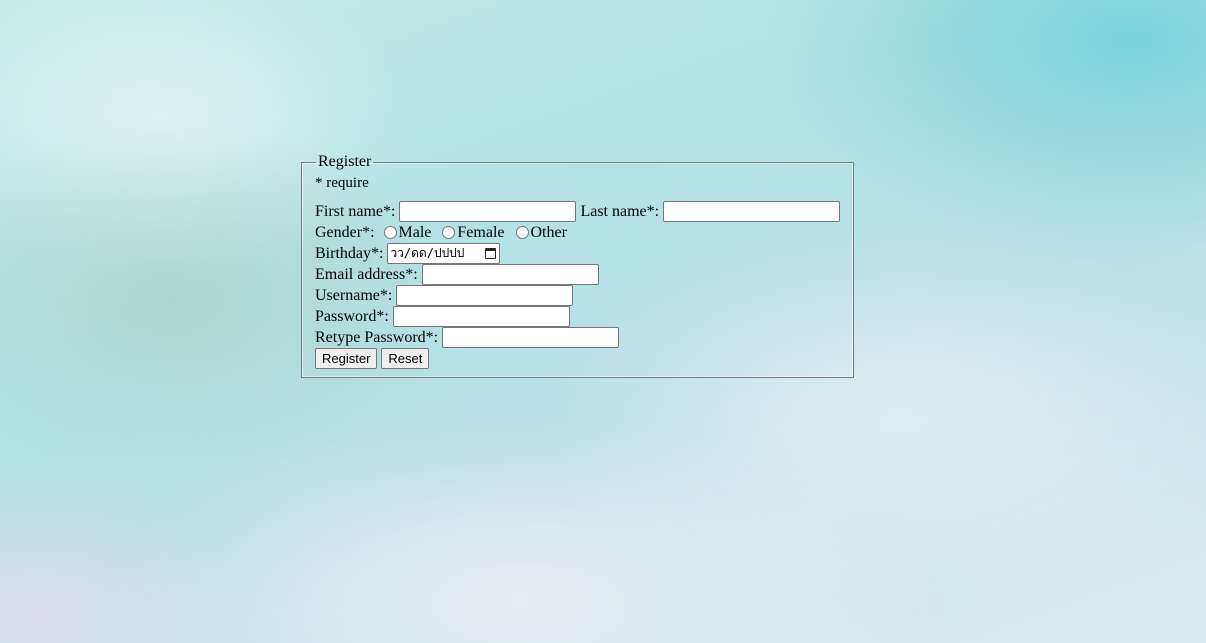  I want to click on password-row: Password*:, so click(578, 316).